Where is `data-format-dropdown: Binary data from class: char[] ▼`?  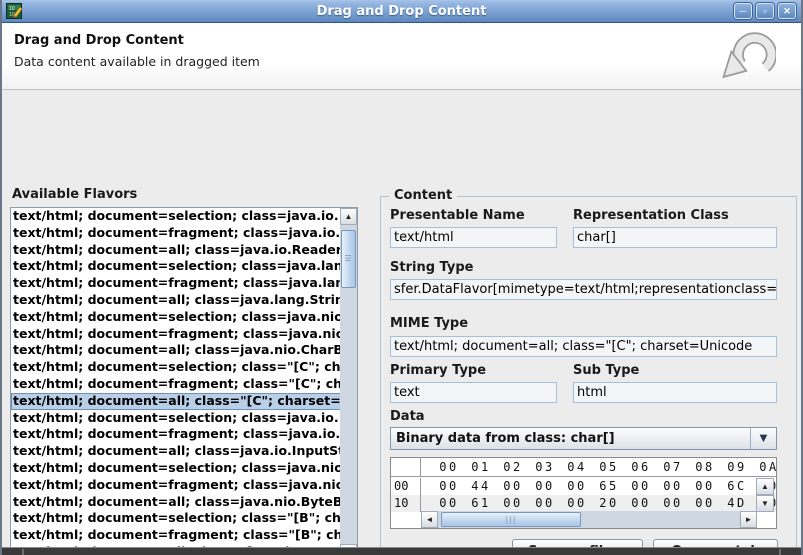
data-format-dropdown: Binary data from class: char[] ▼ is located at coordinates (583, 438).